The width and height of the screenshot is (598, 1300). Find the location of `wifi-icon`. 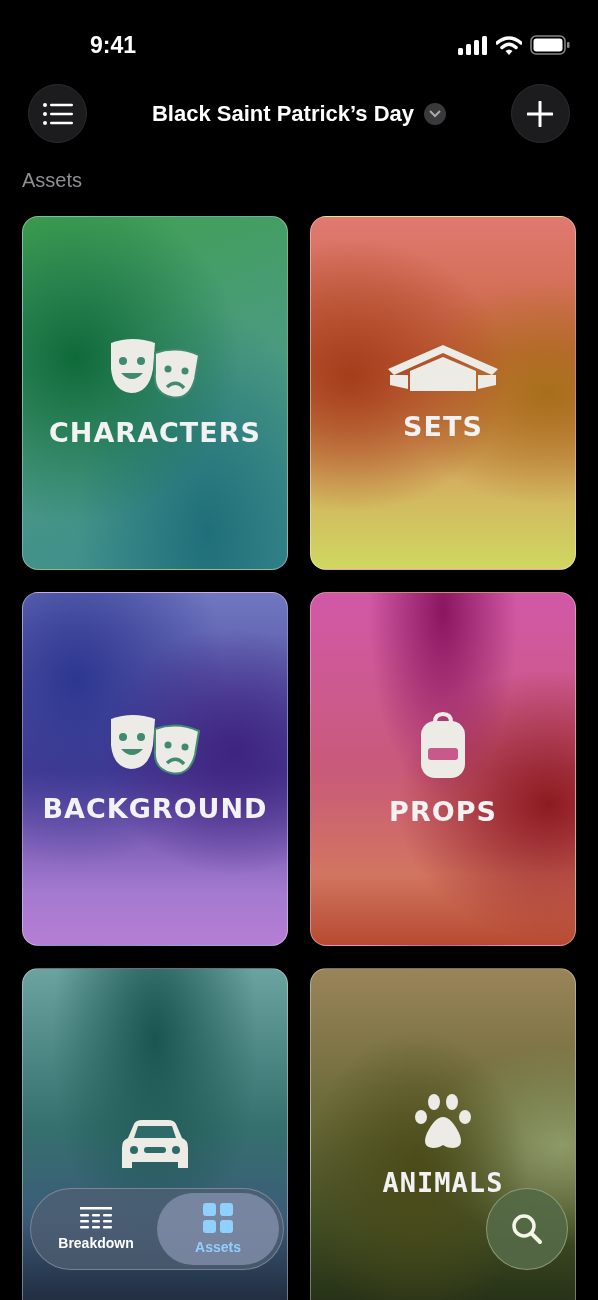

wifi-icon is located at coordinates (509, 45).